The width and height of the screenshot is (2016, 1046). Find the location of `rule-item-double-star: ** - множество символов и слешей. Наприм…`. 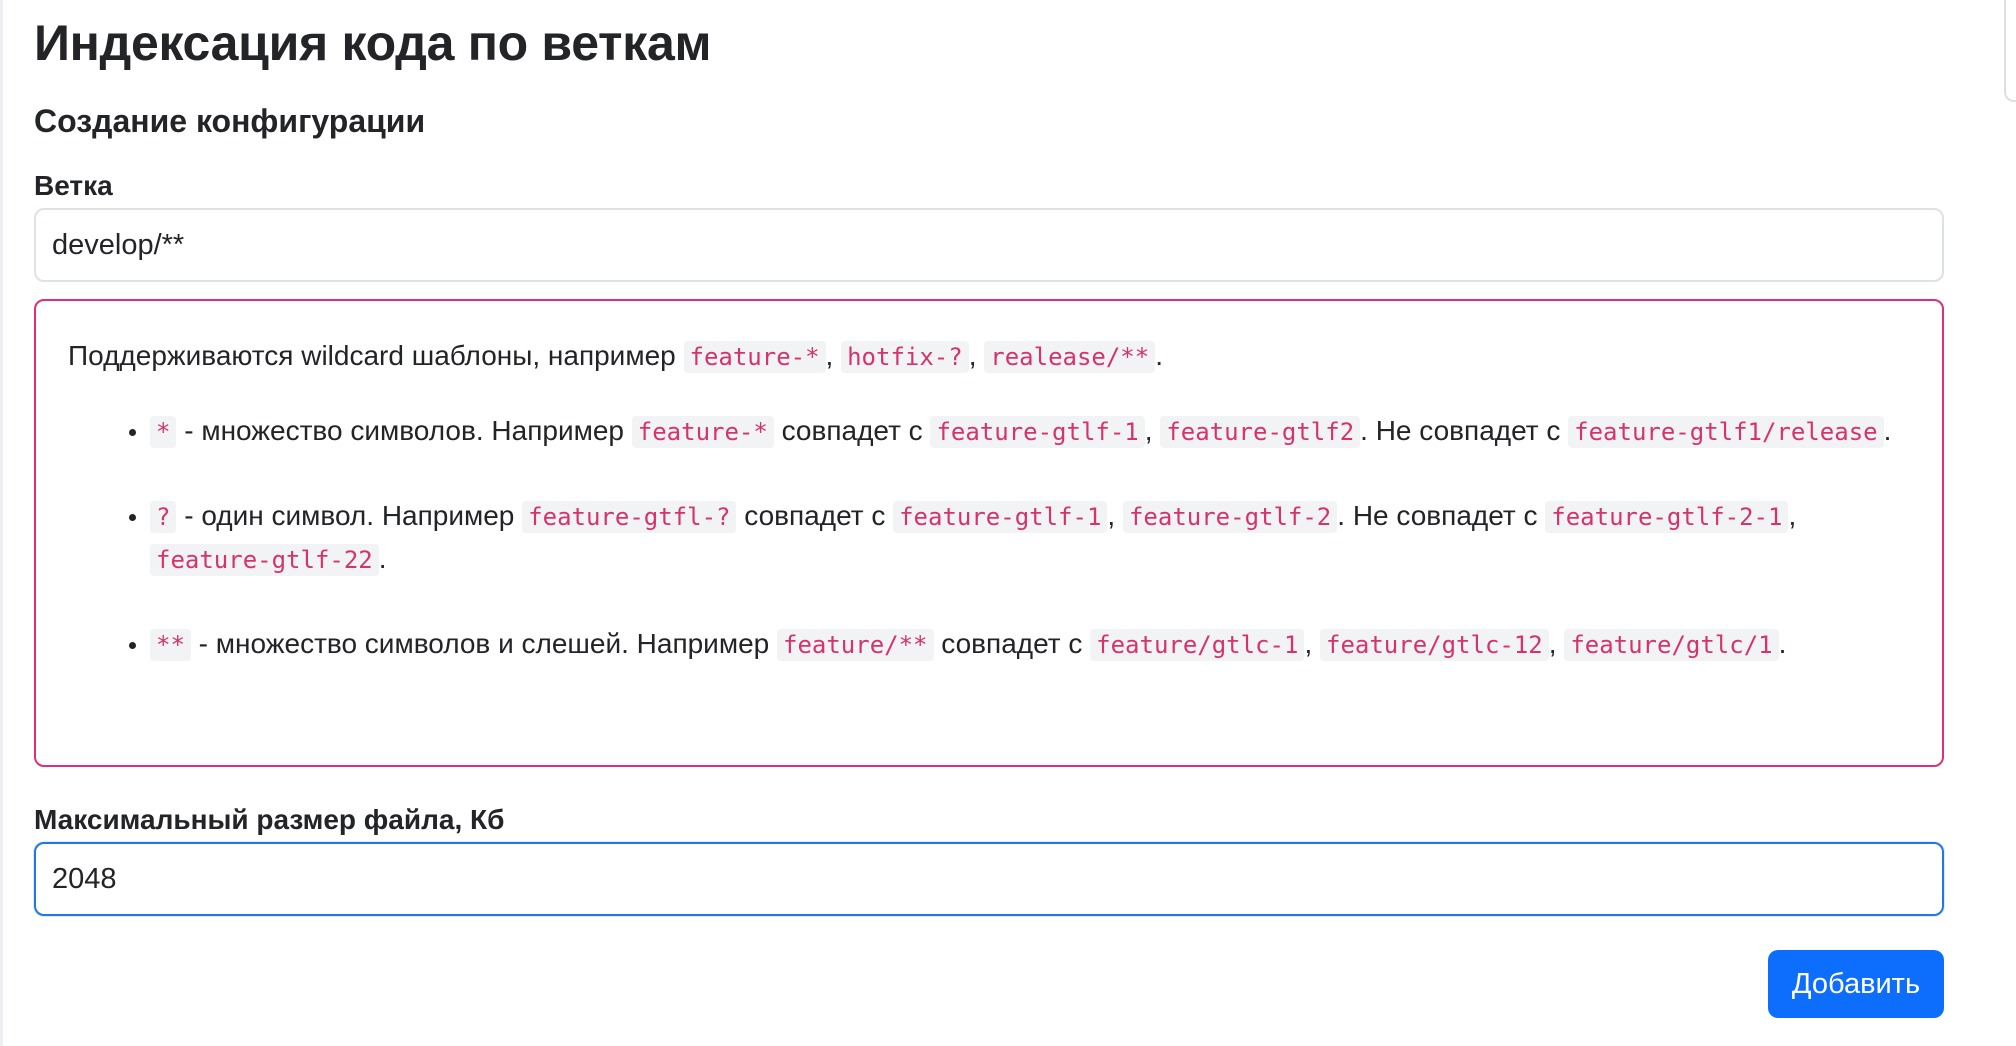

rule-item-double-star: ** - множество символов и слешей. Наприм… is located at coordinates (1030, 644).